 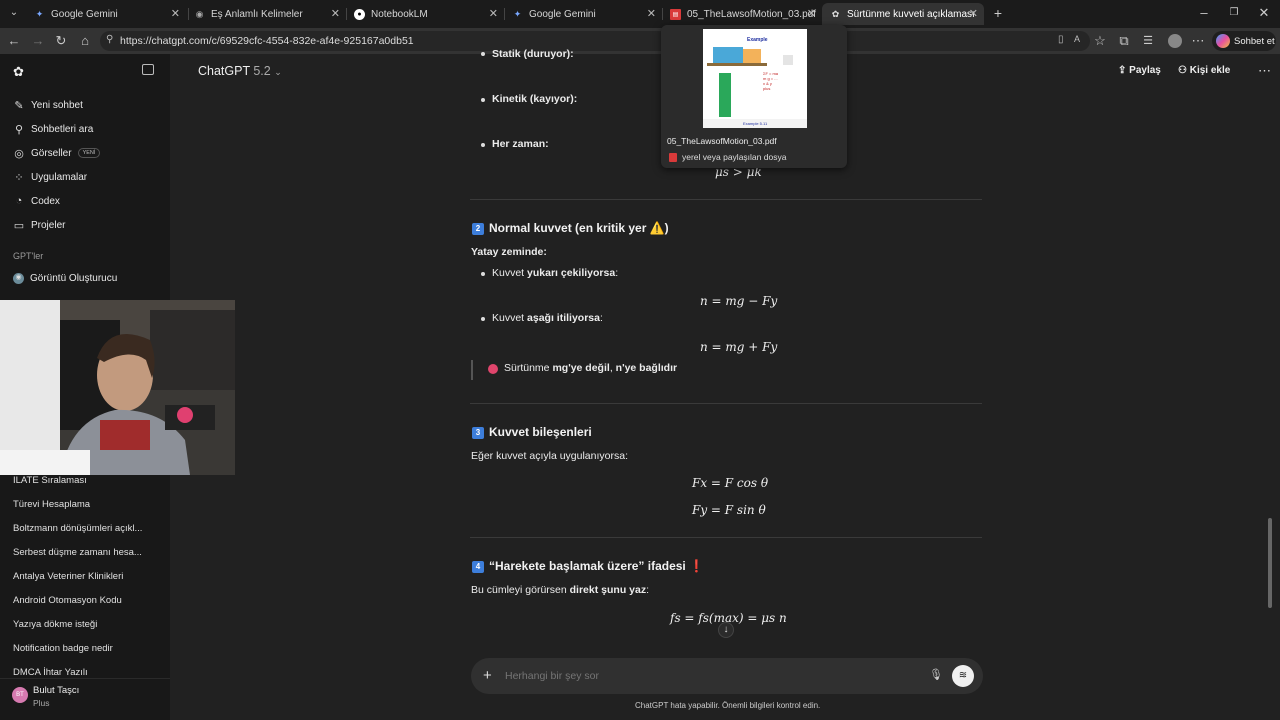 What do you see at coordinates (148, 69) in the screenshot?
I see `sidebar-toggle-icon` at bounding box center [148, 69].